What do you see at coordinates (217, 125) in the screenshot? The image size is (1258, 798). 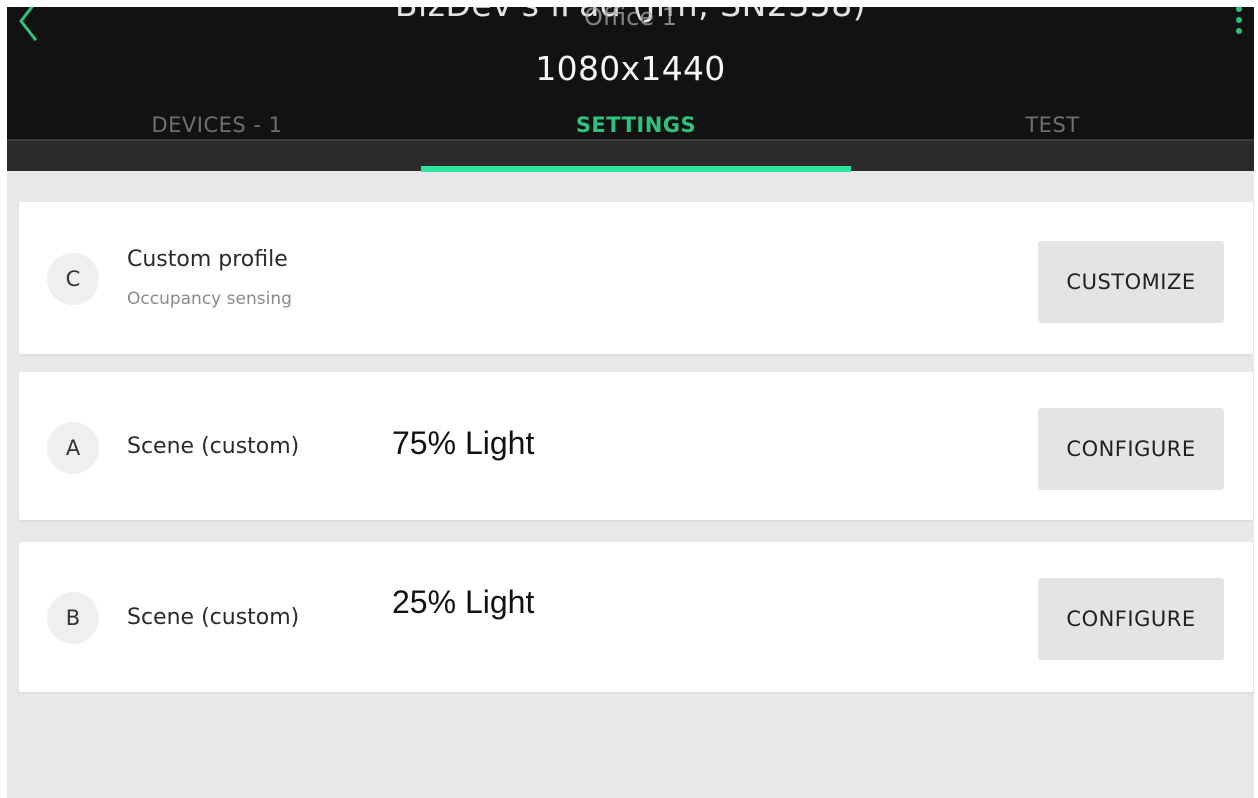 I see `tab-devices-label: DEVICES - 1` at bounding box center [217, 125].